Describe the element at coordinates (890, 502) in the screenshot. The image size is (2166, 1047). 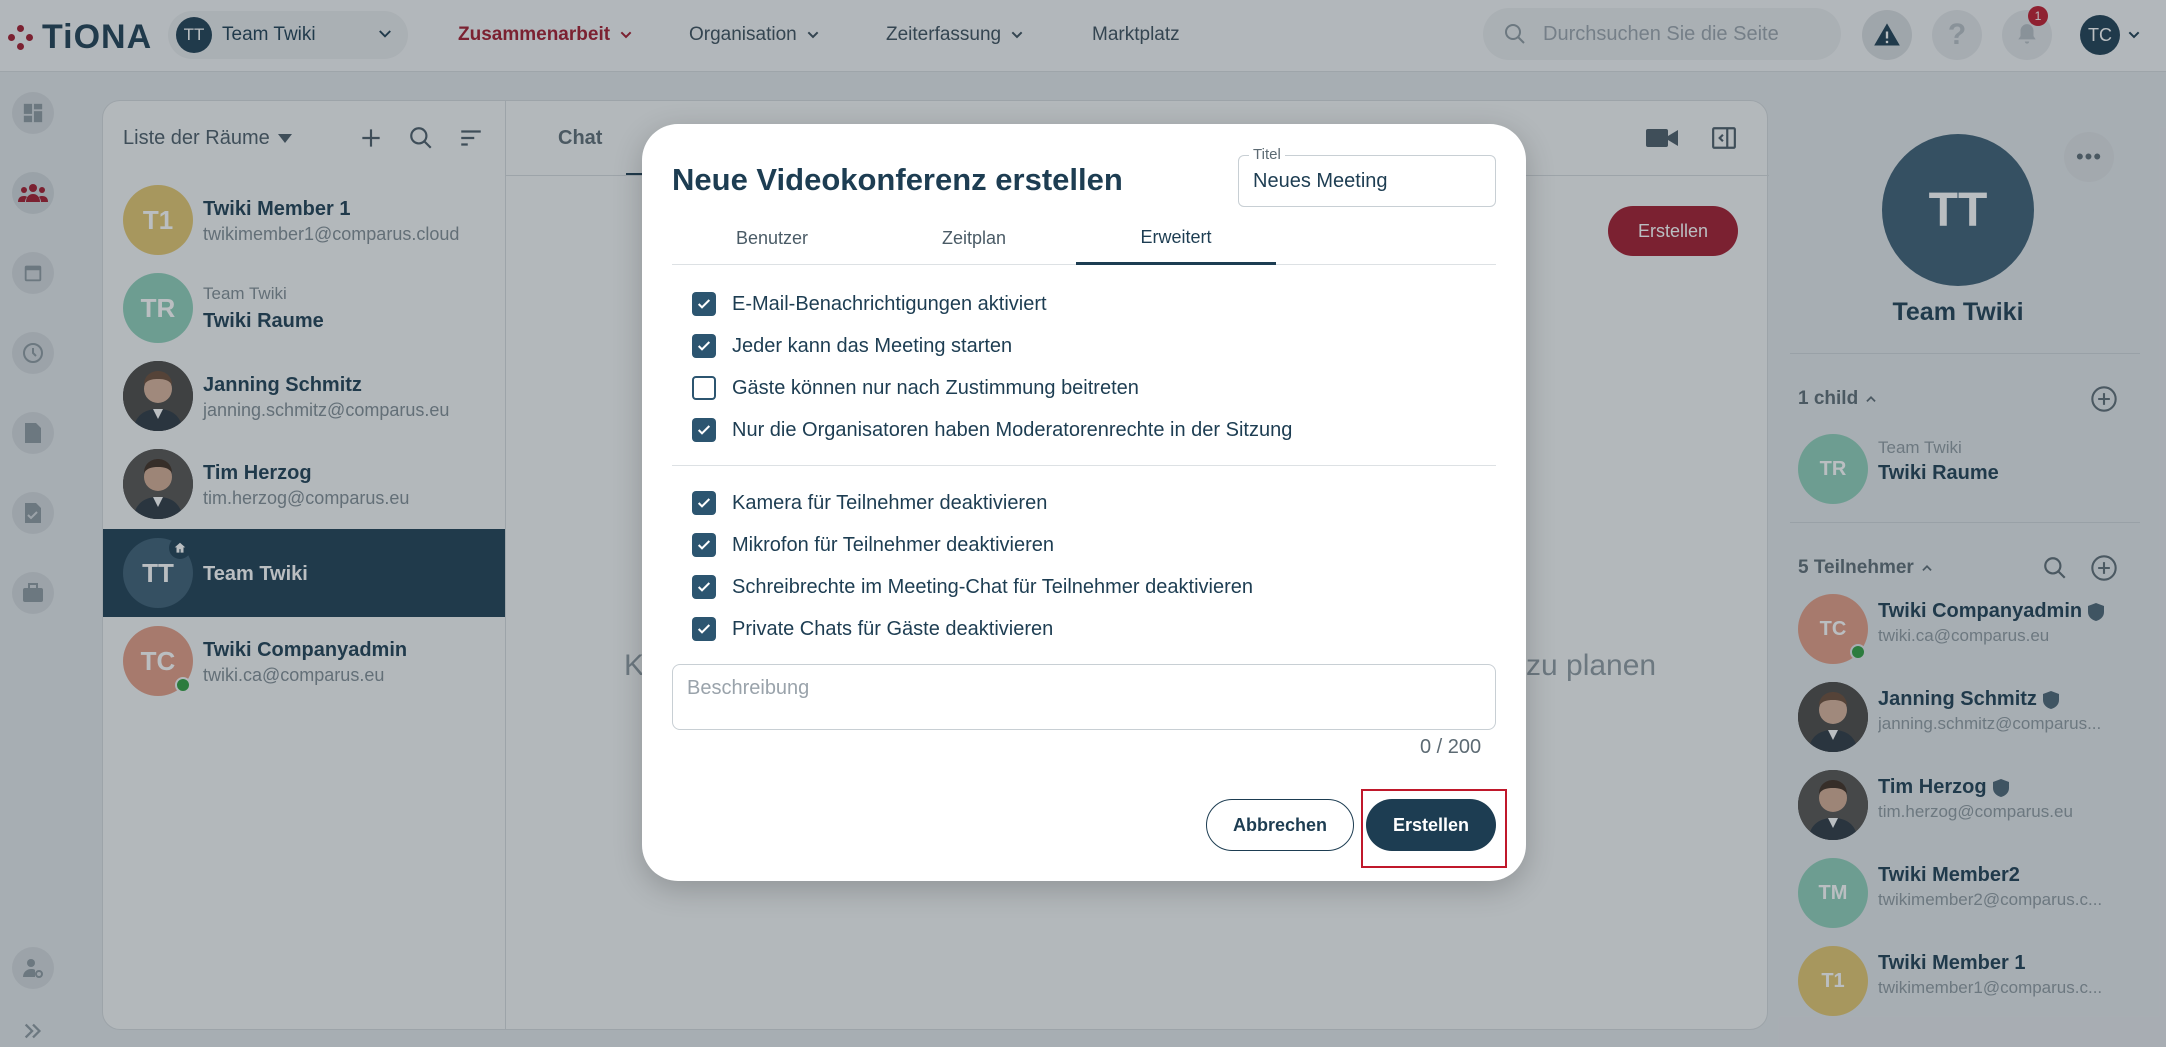
I see `option-label: Kamera für Teilnehmer deaktivieren` at that location.